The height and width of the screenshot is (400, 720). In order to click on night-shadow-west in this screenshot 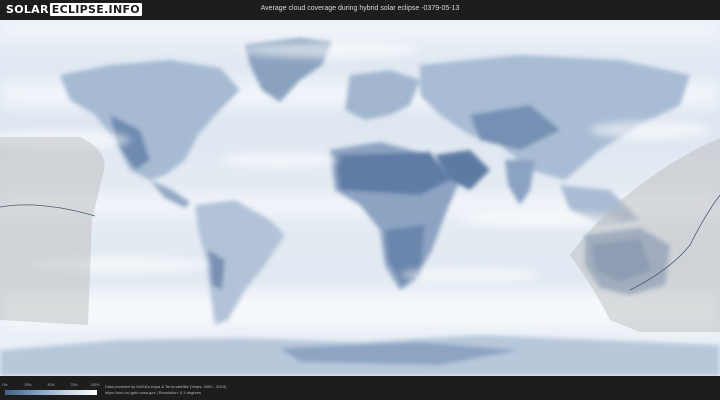, I will do `click(52, 231)`.